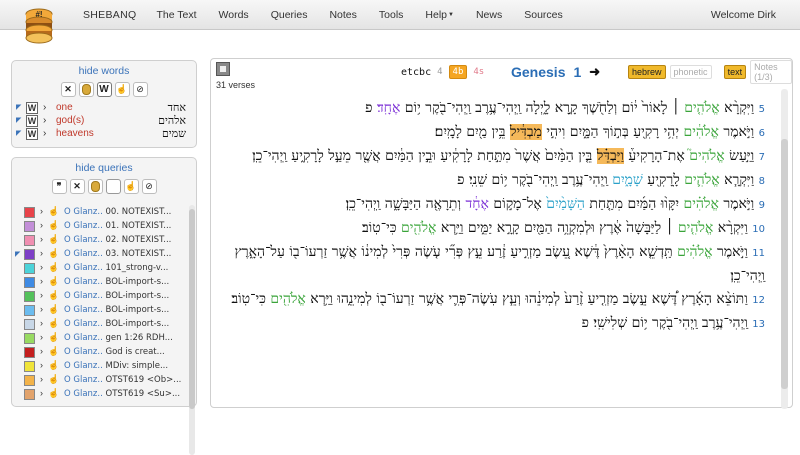 Image resolution: width=800 pixels, height=455 pixels. Describe the element at coordinates (735, 72) in the screenshot. I see `toggle-text: text` at that location.